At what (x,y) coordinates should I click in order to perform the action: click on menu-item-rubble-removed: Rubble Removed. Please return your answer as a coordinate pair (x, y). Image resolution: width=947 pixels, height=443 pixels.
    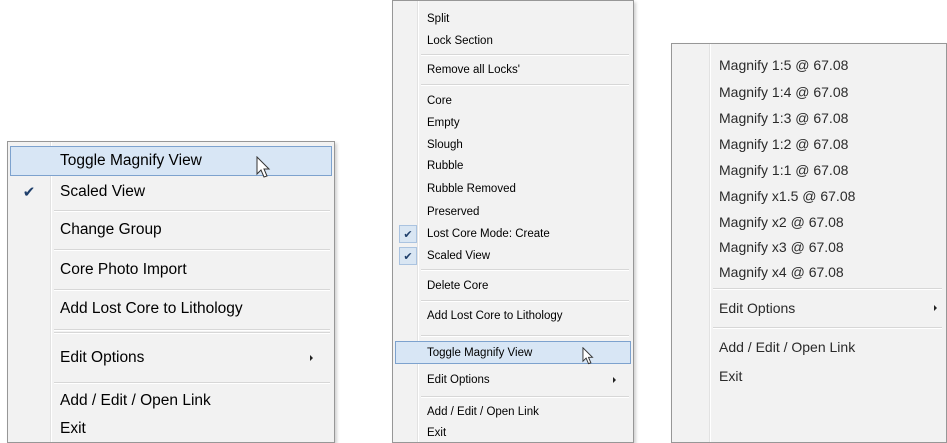
    Looking at the image, I should click on (513, 189).